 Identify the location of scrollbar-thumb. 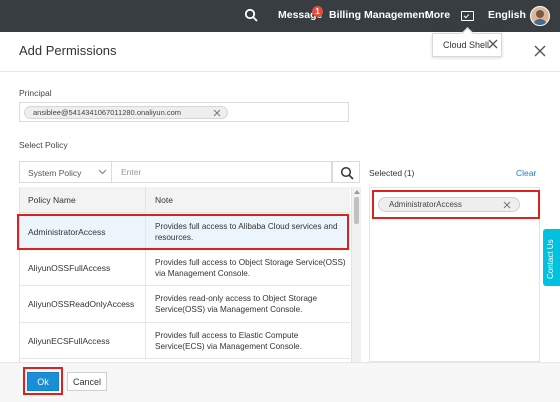
(356, 210).